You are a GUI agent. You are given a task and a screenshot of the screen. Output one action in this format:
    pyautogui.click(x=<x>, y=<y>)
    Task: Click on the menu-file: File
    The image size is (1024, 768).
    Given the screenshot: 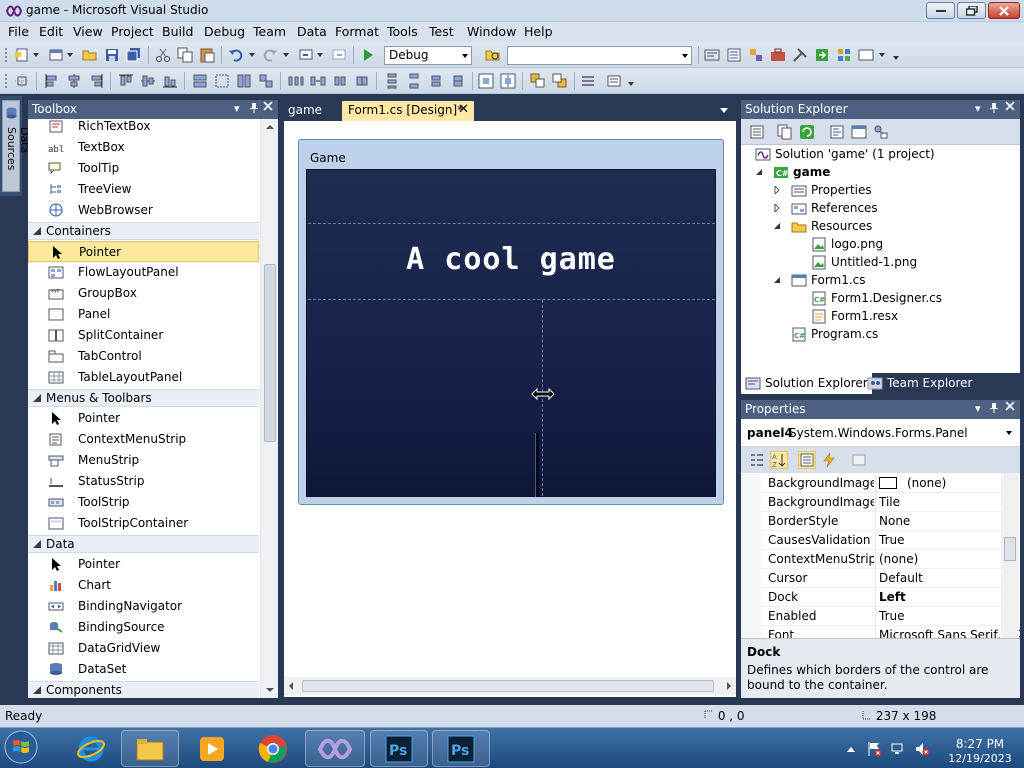 What is the action you would take?
    pyautogui.click(x=18, y=31)
    